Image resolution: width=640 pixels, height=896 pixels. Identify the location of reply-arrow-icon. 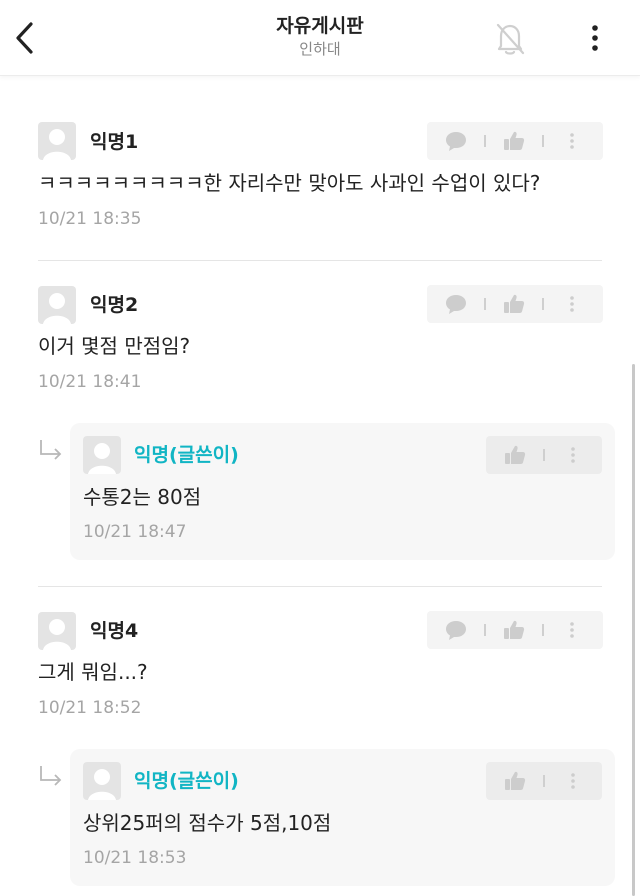
(51, 777).